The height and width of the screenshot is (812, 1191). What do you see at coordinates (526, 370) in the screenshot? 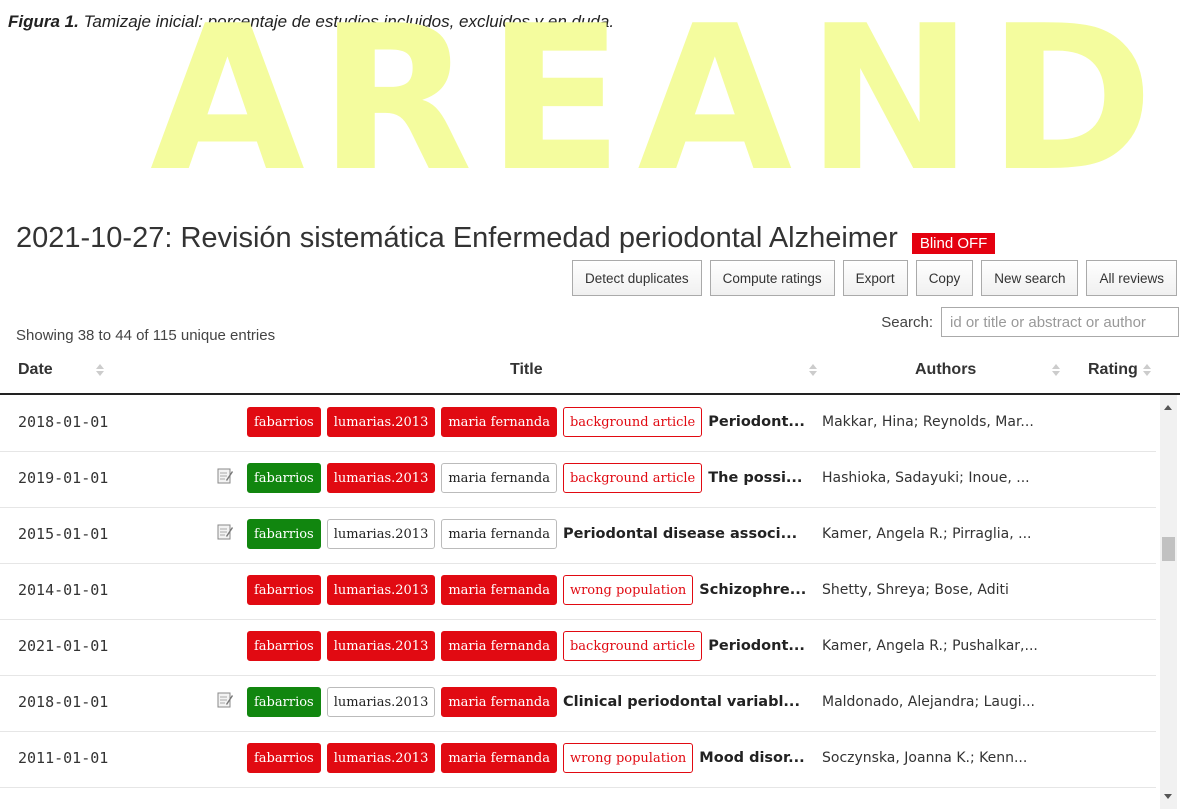
I see `column-header-title: Title` at bounding box center [526, 370].